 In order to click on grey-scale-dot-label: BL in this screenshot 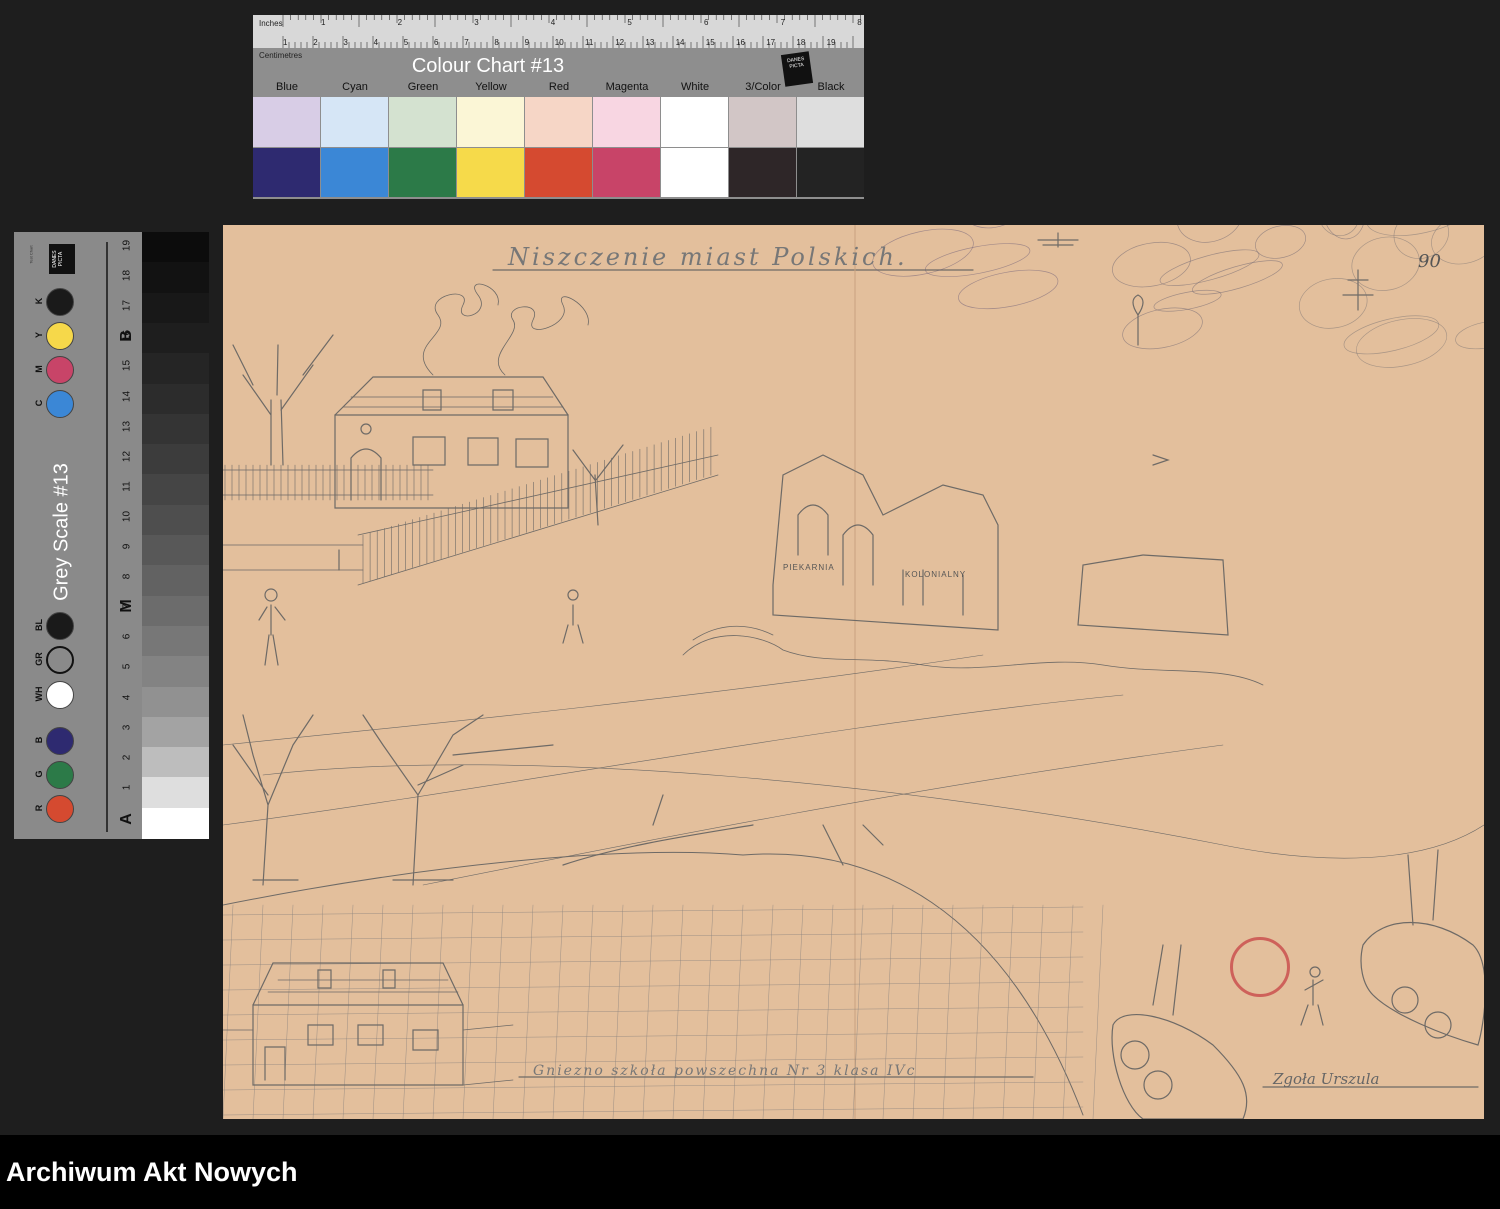, I will do `click(39, 625)`.